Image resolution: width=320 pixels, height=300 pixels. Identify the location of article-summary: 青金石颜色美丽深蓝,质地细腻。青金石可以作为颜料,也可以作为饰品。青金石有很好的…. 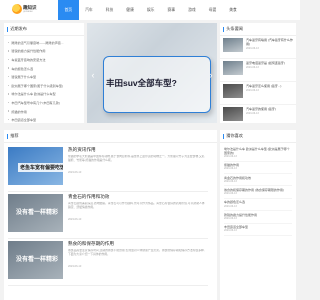
(136, 205).